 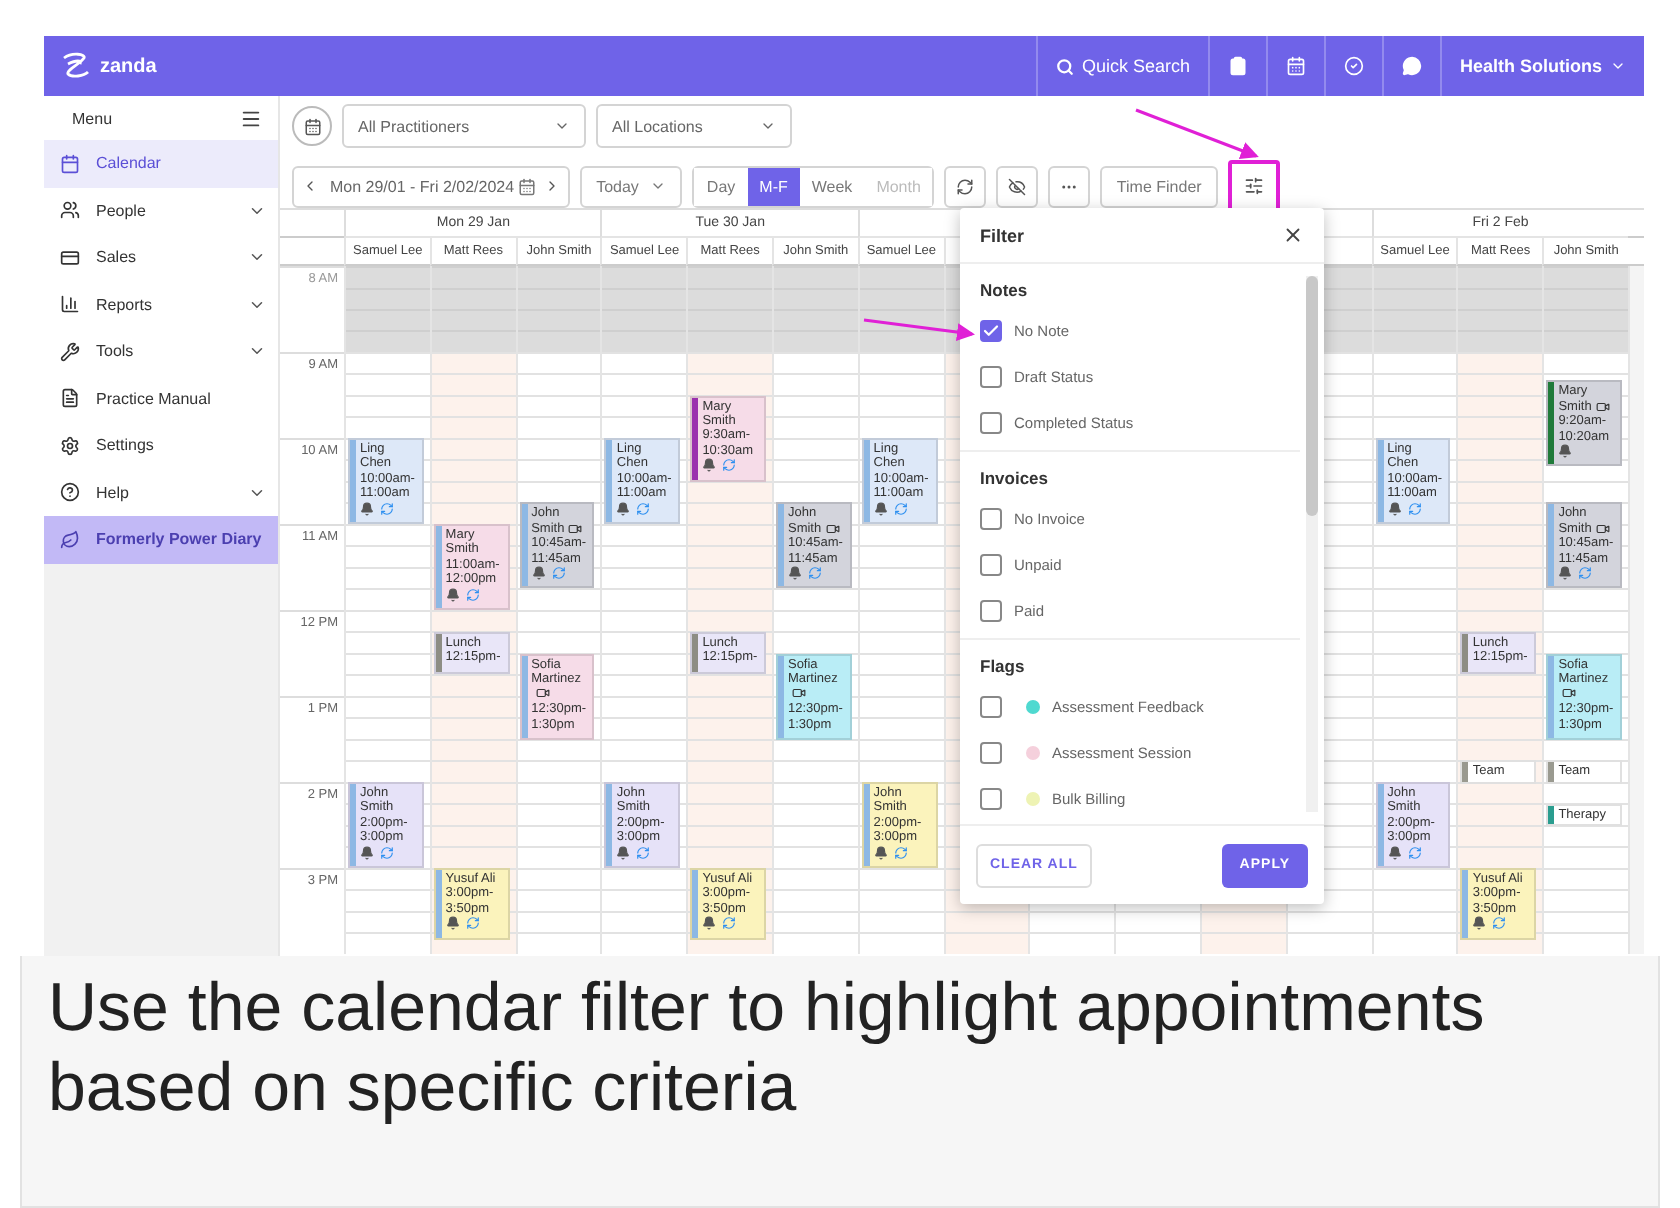 What do you see at coordinates (70, 539) in the screenshot?
I see `leaf-icon` at bounding box center [70, 539].